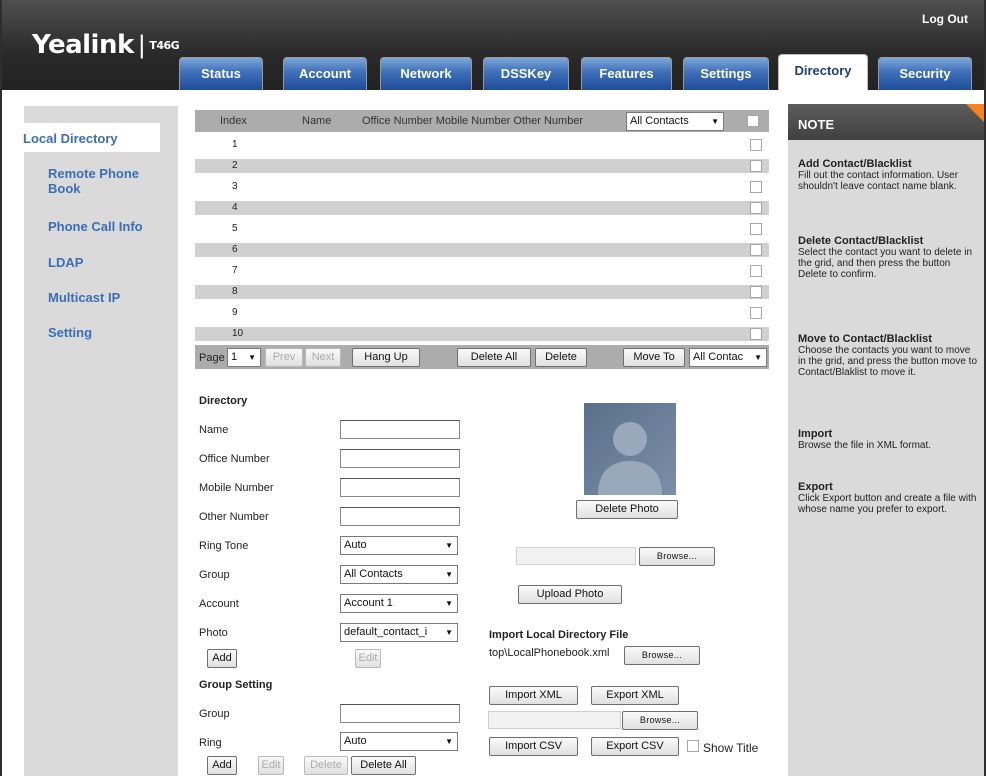 This screenshot has height=776, width=986. Describe the element at coordinates (482, 166) in the screenshot. I see `table-row: 2` at that location.